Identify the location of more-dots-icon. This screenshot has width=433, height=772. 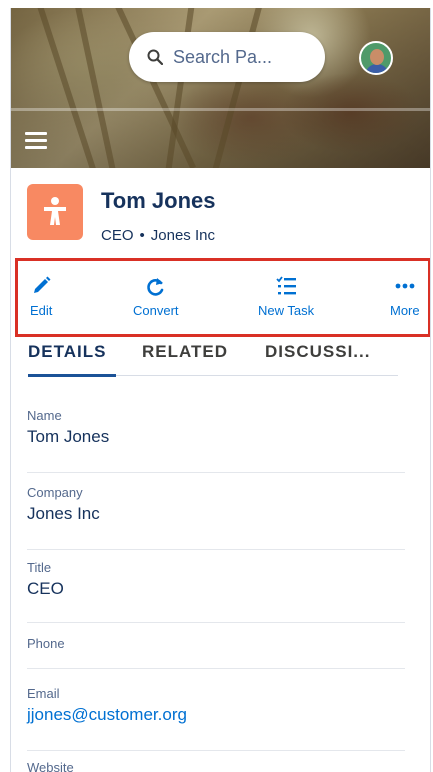
(405, 286).